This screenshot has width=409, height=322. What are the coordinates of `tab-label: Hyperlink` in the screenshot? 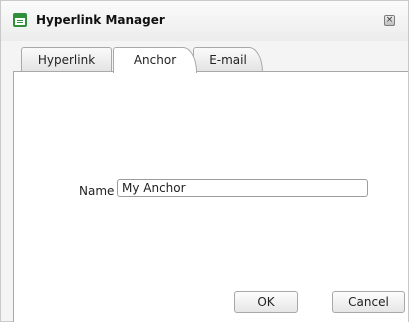 It's located at (66, 60).